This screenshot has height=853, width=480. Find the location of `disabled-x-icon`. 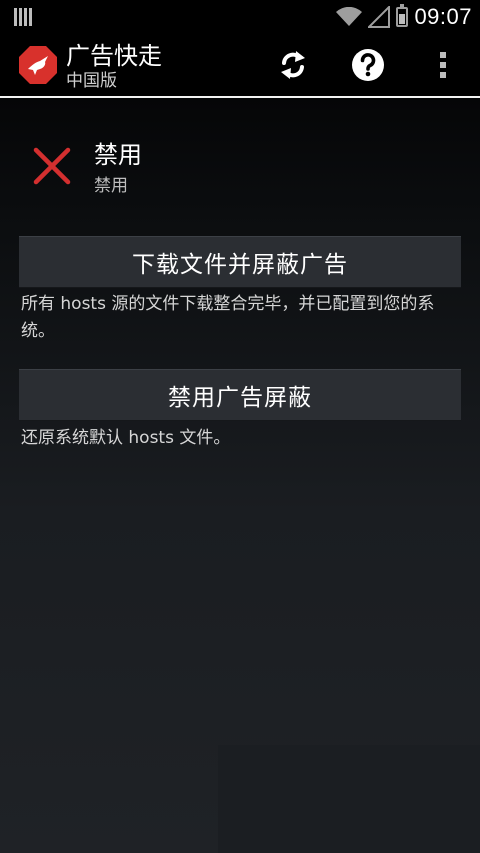

disabled-x-icon is located at coordinates (52, 166).